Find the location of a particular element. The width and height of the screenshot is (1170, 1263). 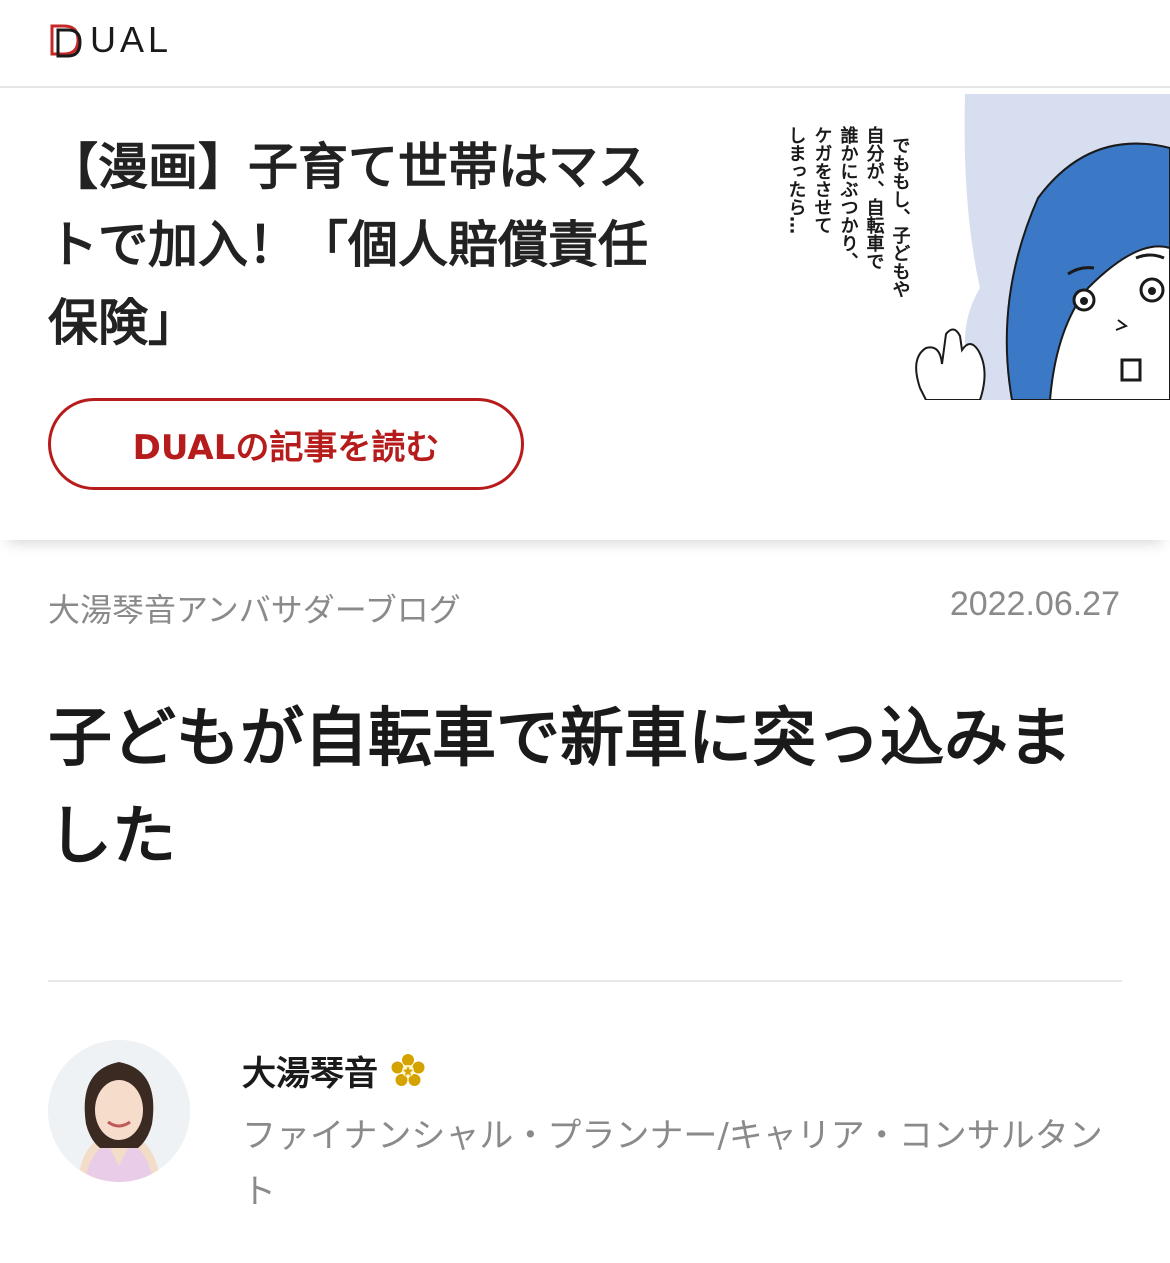

article-title: 子どもが自転車で新車に突っ込みました is located at coordinates (560, 788).